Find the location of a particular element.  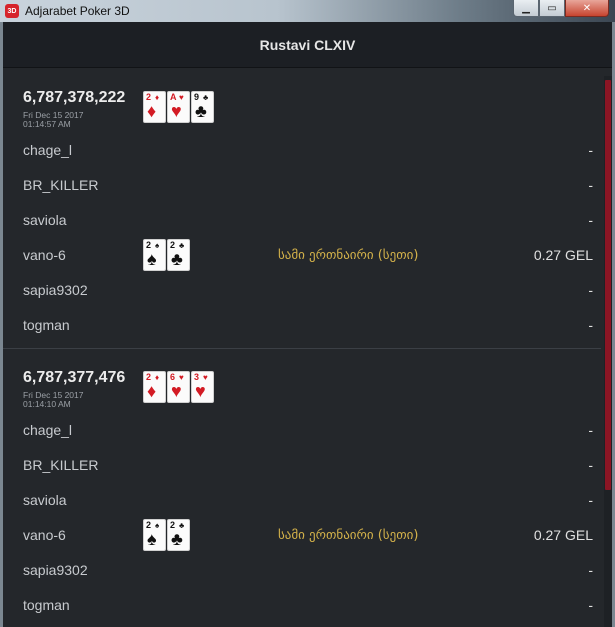

hand-timestamp: Fri Dec 15 2017 01:14:10 AM is located at coordinates (68, 400).